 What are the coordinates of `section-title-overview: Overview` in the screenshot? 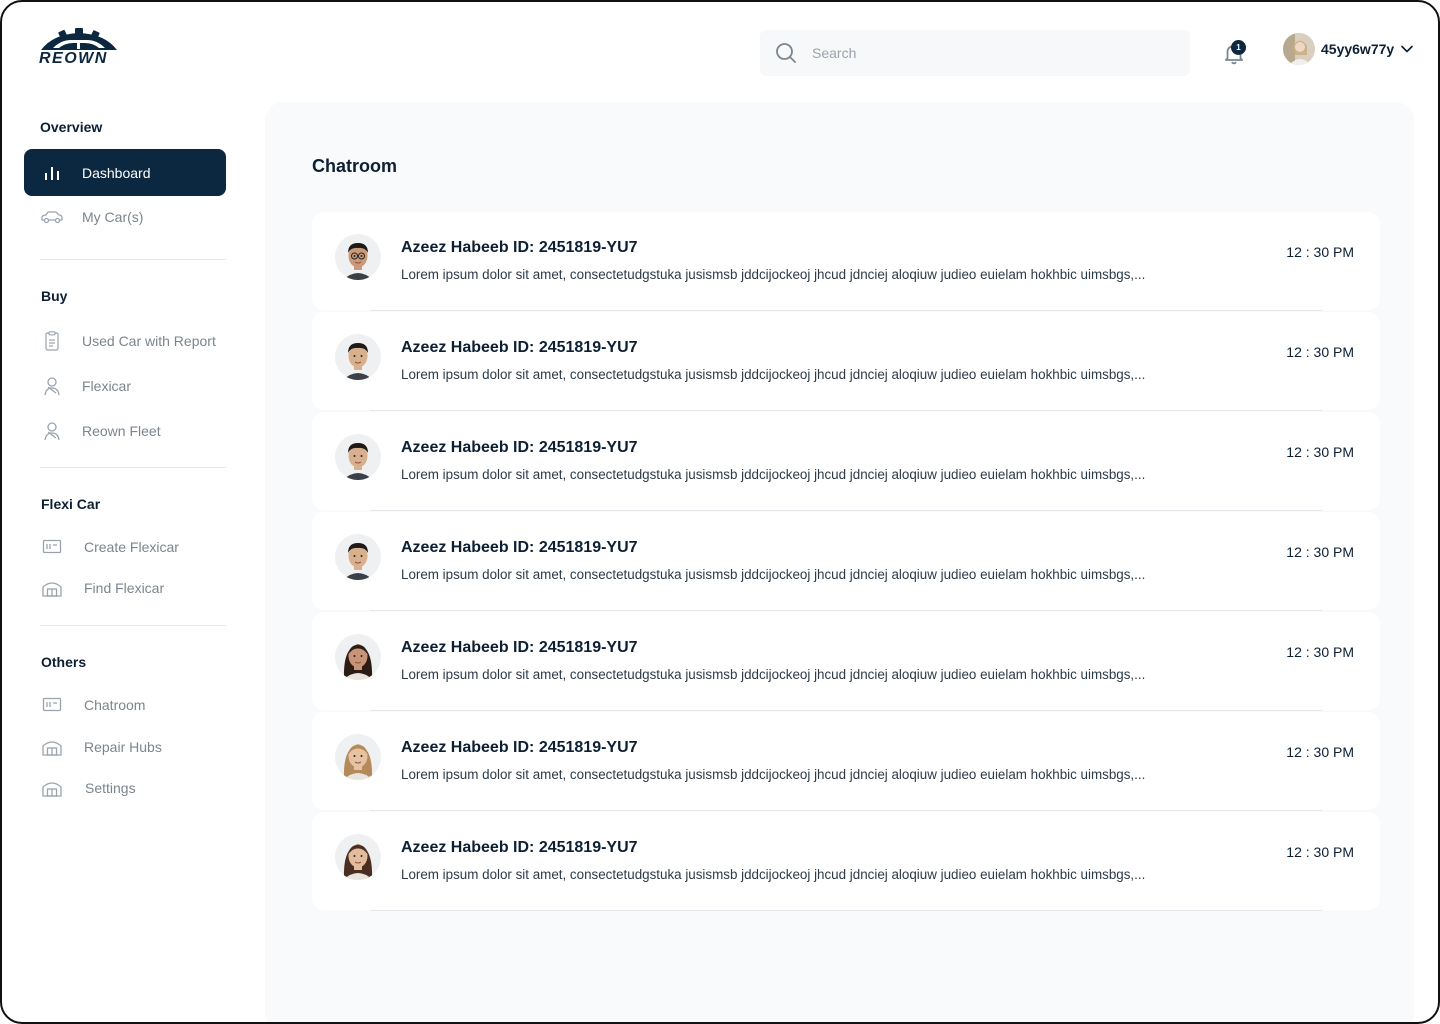 It's located at (71, 127).